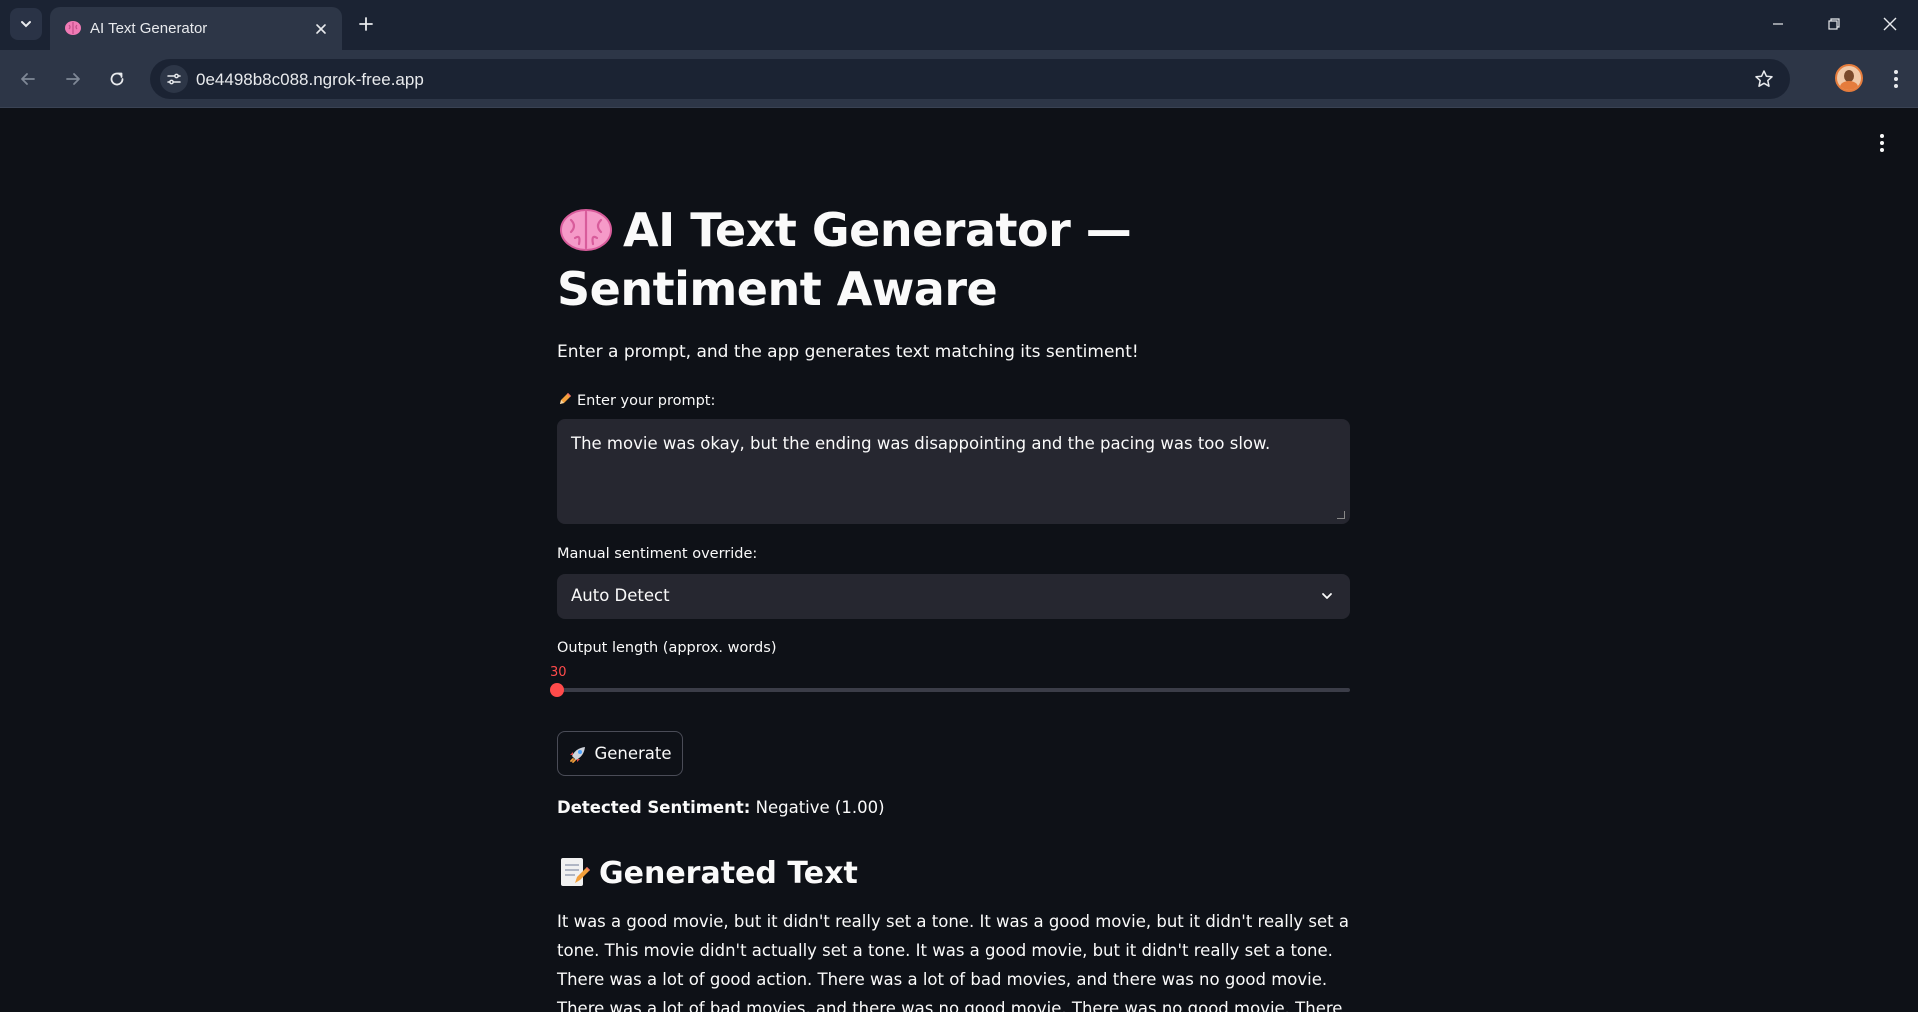  I want to click on profile-avatar, so click(1849, 78).